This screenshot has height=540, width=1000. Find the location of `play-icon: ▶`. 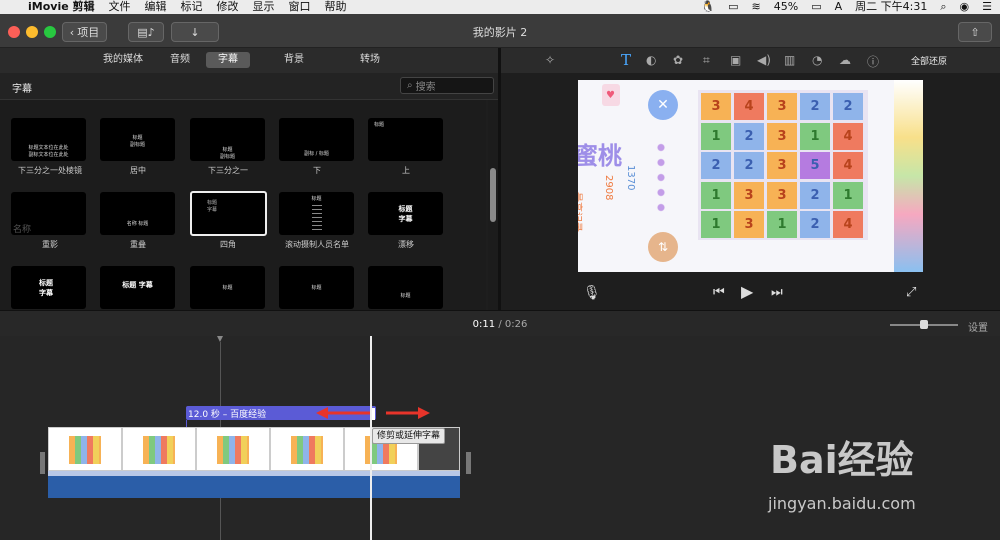

play-icon: ▶ is located at coordinates (747, 291).